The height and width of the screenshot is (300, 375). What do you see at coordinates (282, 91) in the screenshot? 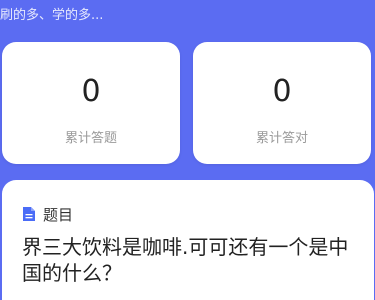
I see `total-correct-value: 0` at bounding box center [282, 91].